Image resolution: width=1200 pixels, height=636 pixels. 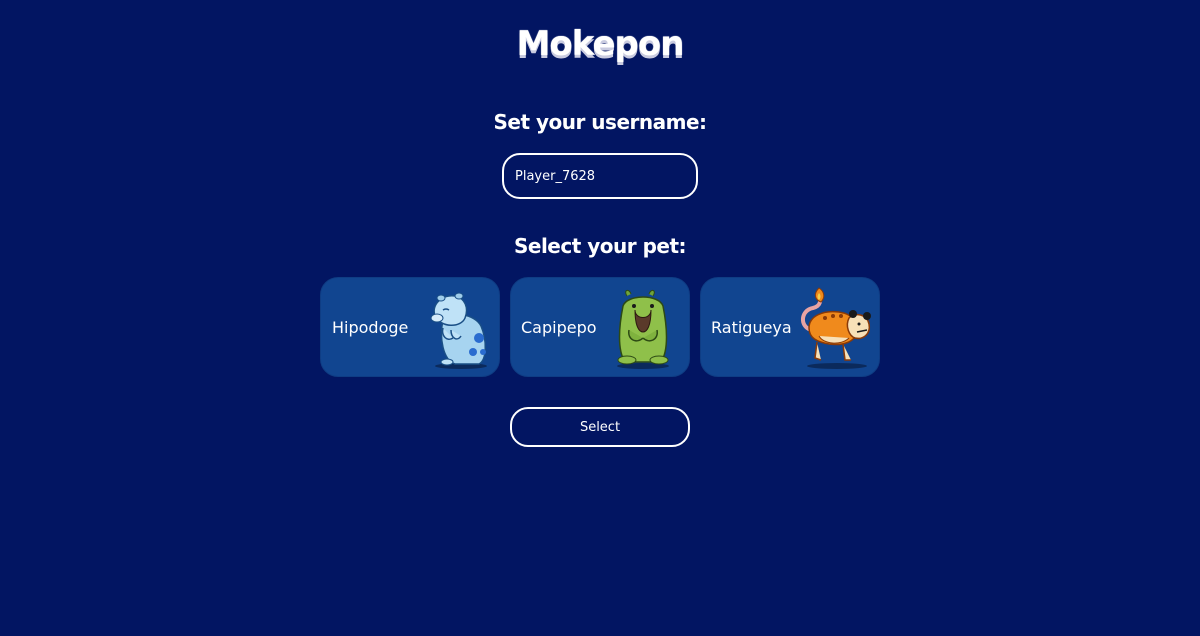 I want to click on pet-card-ratigueya: Ratigueya, so click(x=790, y=327).